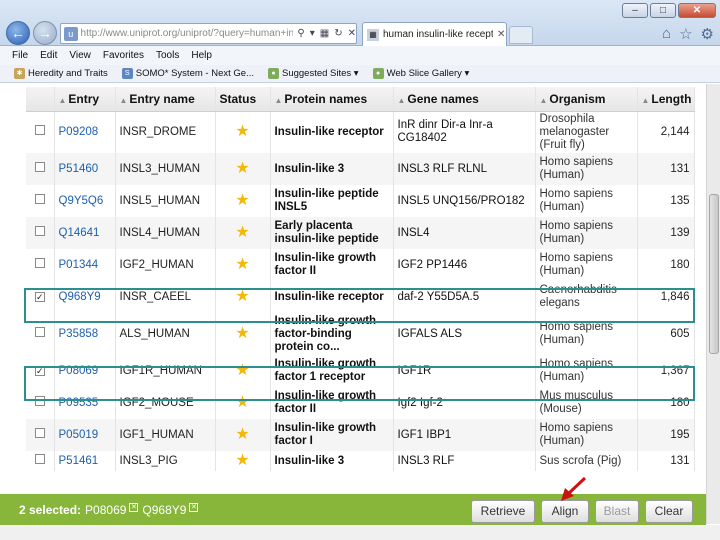  Describe the element at coordinates (85, 201) in the screenshot. I see `entry-link: Q9Y5Q6` at that location.